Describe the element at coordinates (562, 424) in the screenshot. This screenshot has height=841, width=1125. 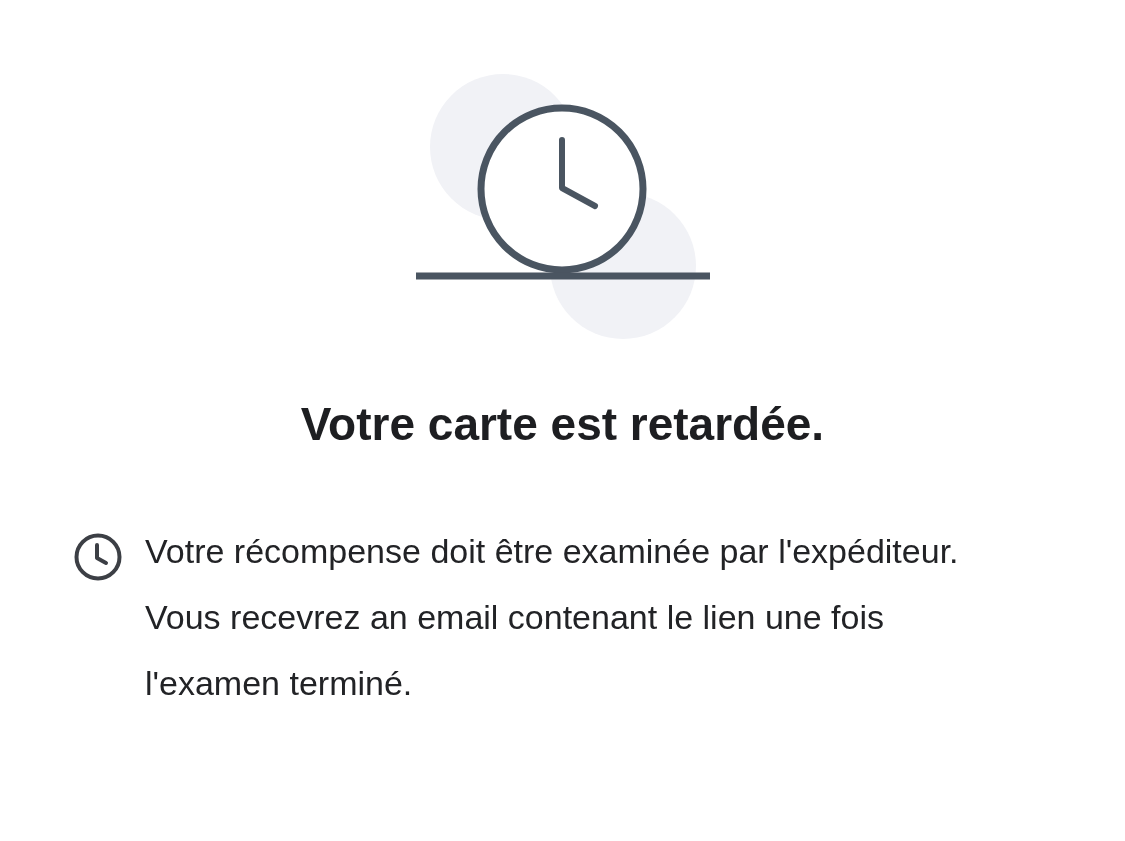
I see `title: Votre carte est retardée.` at that location.